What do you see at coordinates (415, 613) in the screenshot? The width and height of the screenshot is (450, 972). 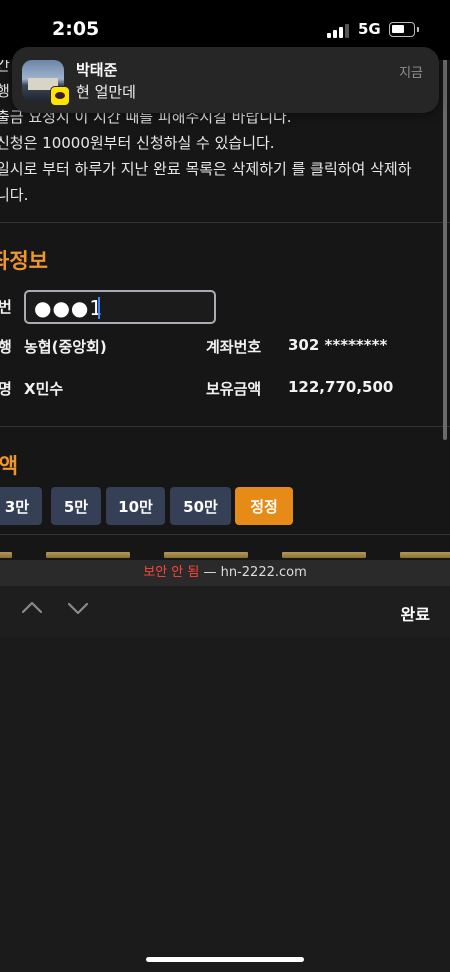 I see `done-button: 완료` at bounding box center [415, 613].